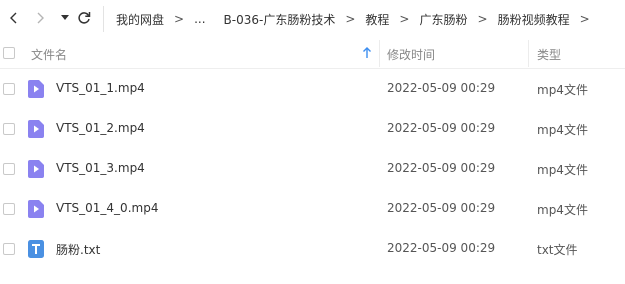  What do you see at coordinates (140, 19) in the screenshot?
I see `breadcrumb-item-root: 我的网盘` at bounding box center [140, 19].